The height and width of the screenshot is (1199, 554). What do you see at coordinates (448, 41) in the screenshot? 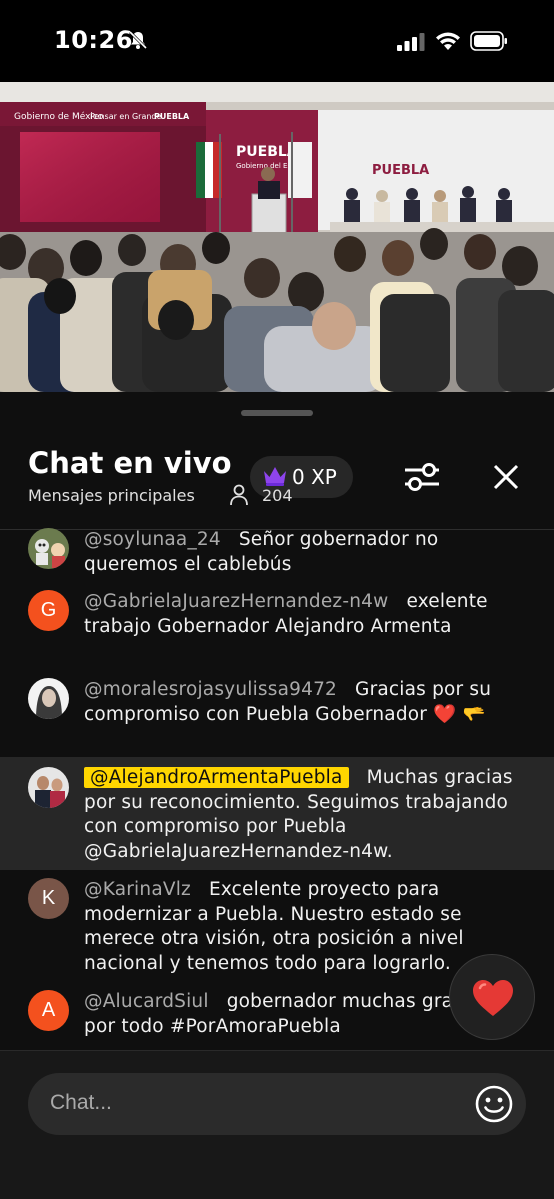
I see `wifi-icon` at bounding box center [448, 41].